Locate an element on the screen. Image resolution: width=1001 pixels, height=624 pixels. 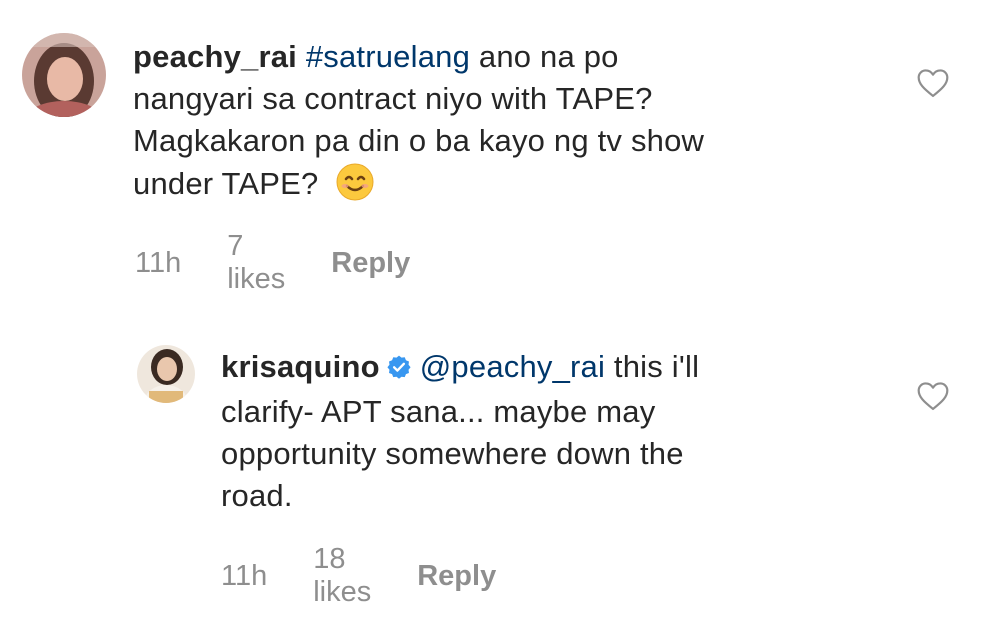
comment-text-line: nangyari sa contract niyo with TAPE? is located at coordinates (393, 98).